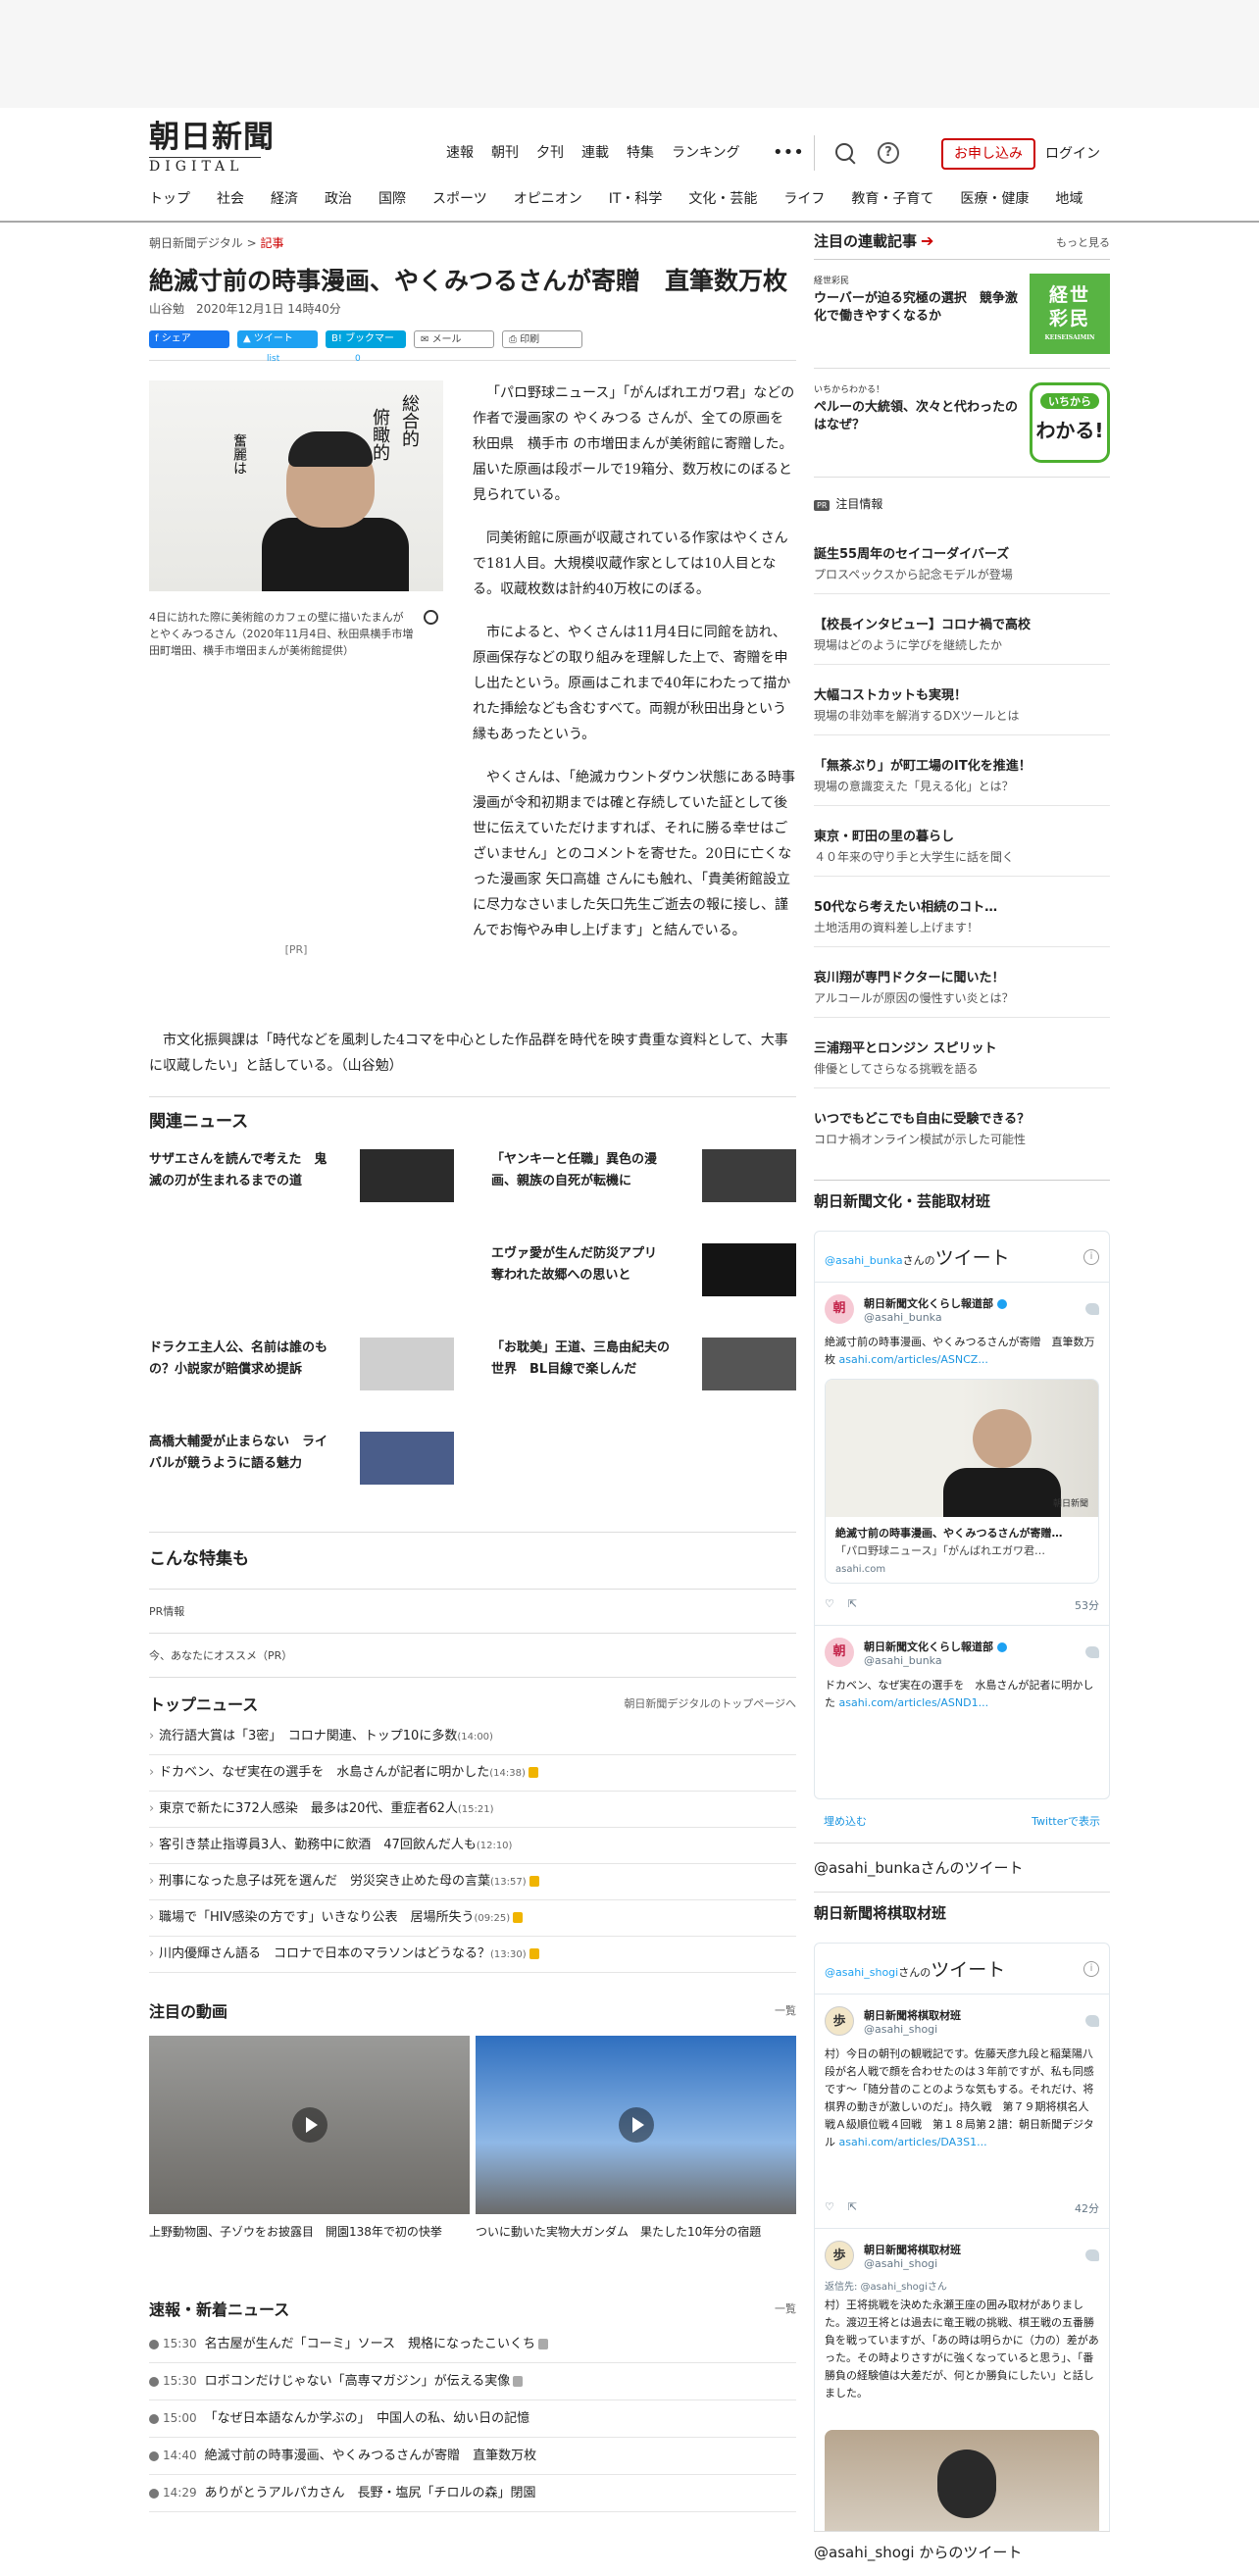 The image size is (1259, 2576). What do you see at coordinates (722, 199) in the screenshot?
I see `main-nav-culture: 文化・芸能` at bounding box center [722, 199].